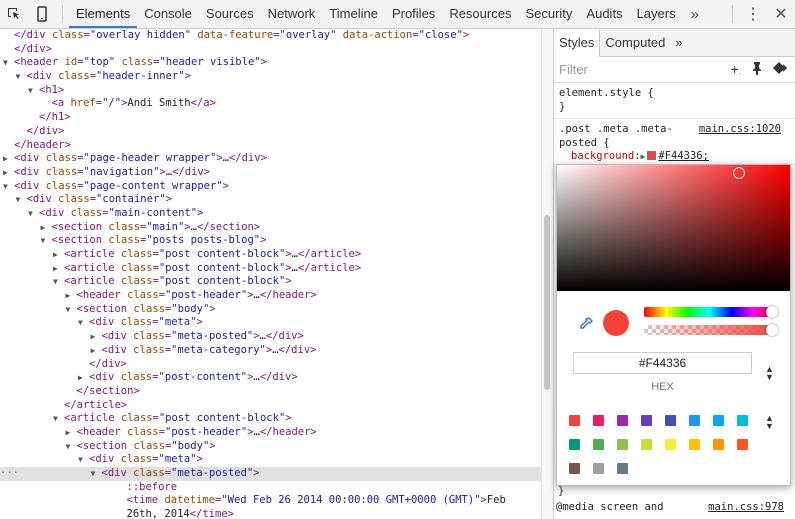 The image size is (795, 519). Describe the element at coordinates (757, 69) in the screenshot. I see `toggle-element-state-icon` at that location.